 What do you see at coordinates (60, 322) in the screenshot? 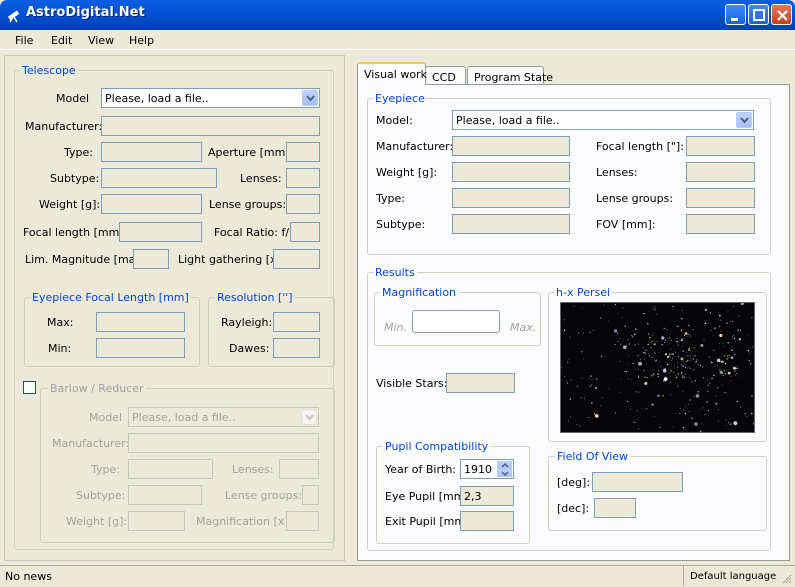
I see `eyepiece-focal-max-label: Max:` at bounding box center [60, 322].